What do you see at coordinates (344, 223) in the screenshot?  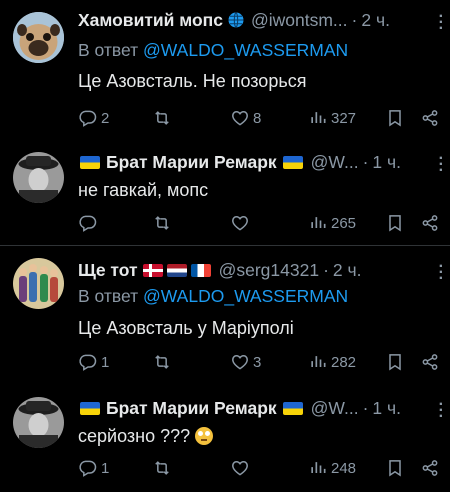 I see `views-count: 265` at bounding box center [344, 223].